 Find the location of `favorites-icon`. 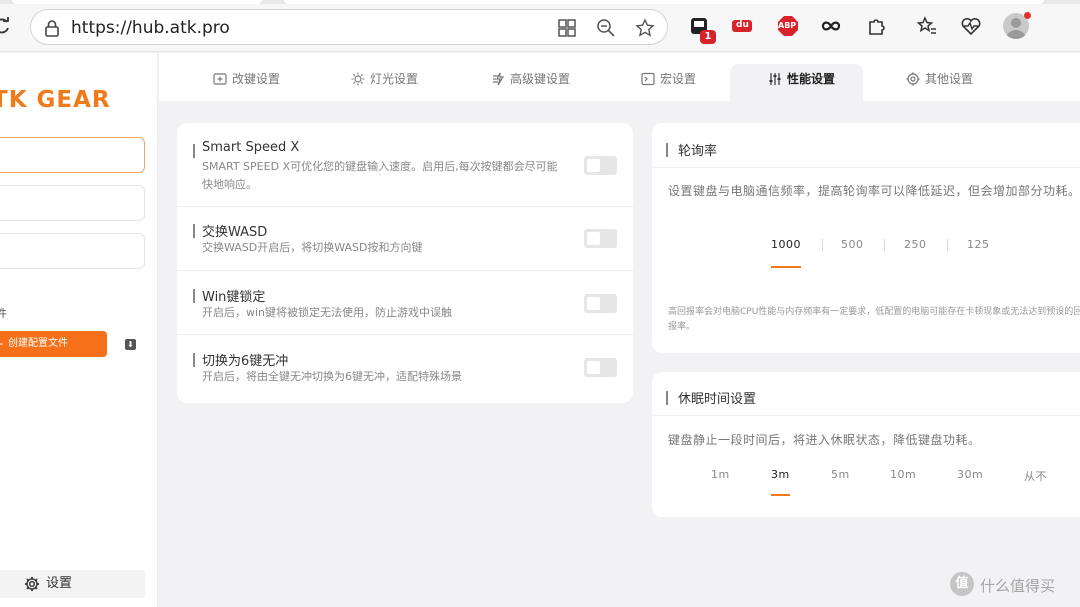

favorites-icon is located at coordinates (927, 26).